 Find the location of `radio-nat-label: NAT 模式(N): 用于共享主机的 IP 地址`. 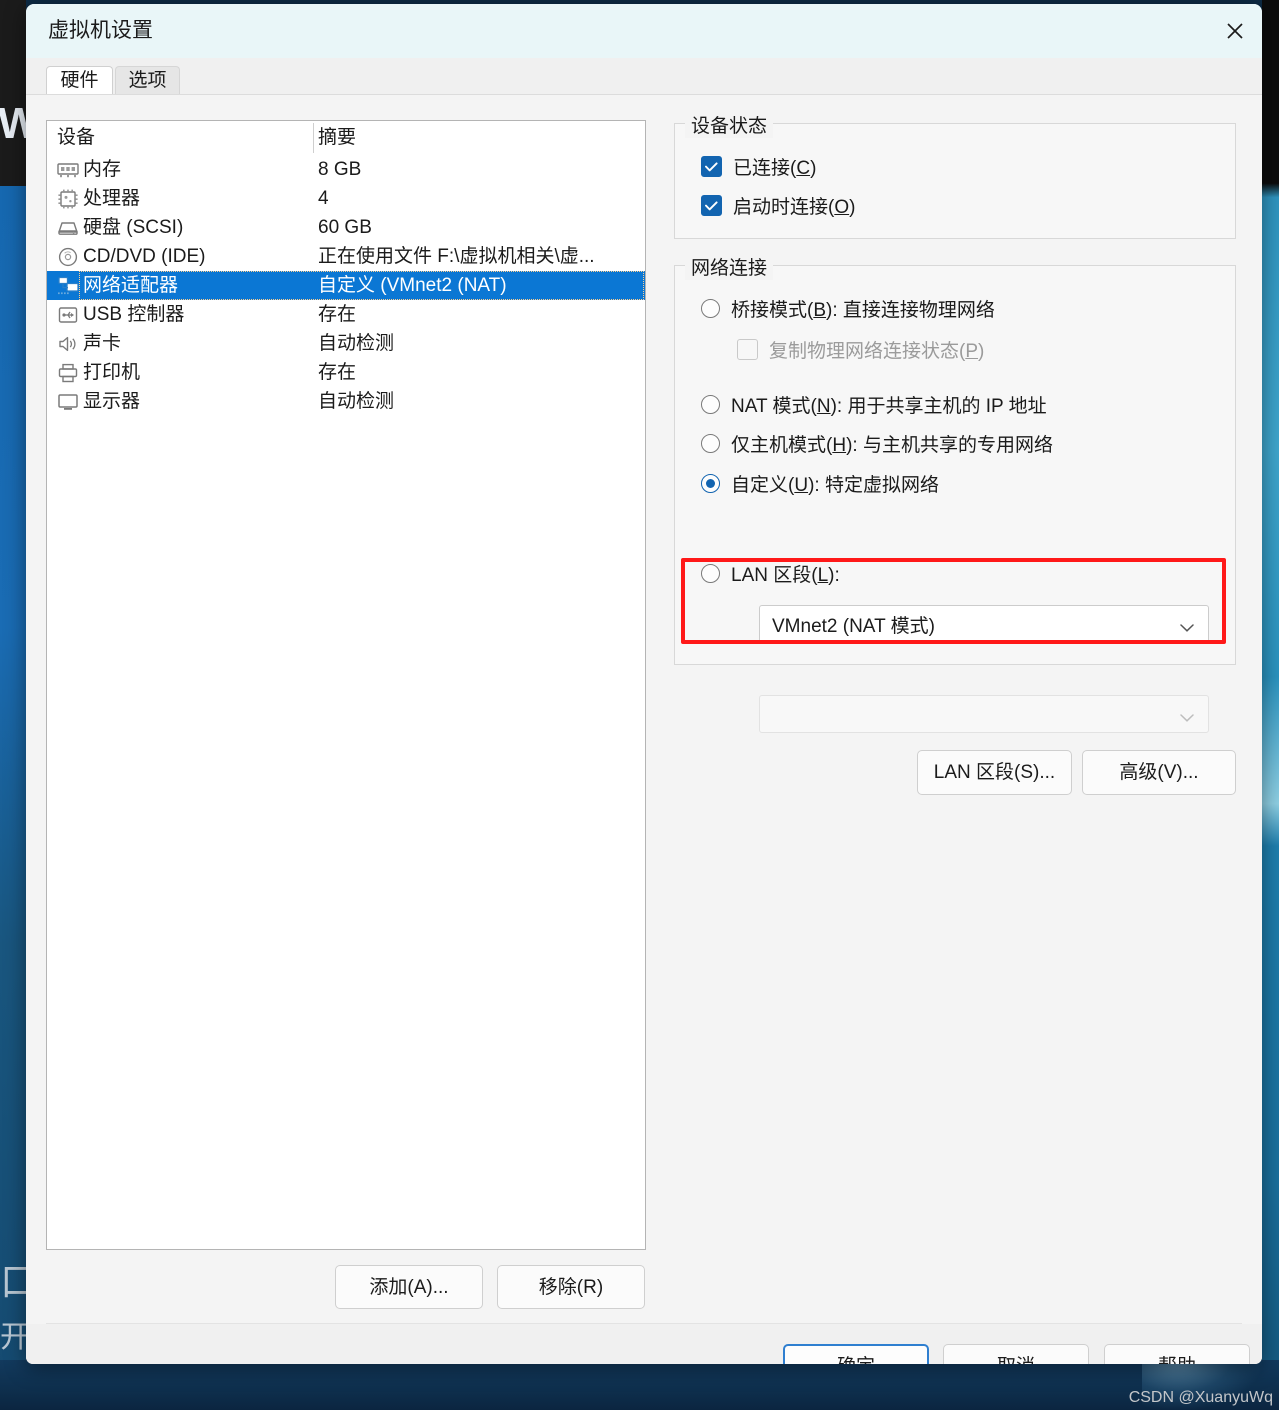

radio-nat-label: NAT 模式(N): 用于共享主机的 IP 地址 is located at coordinates (889, 406).